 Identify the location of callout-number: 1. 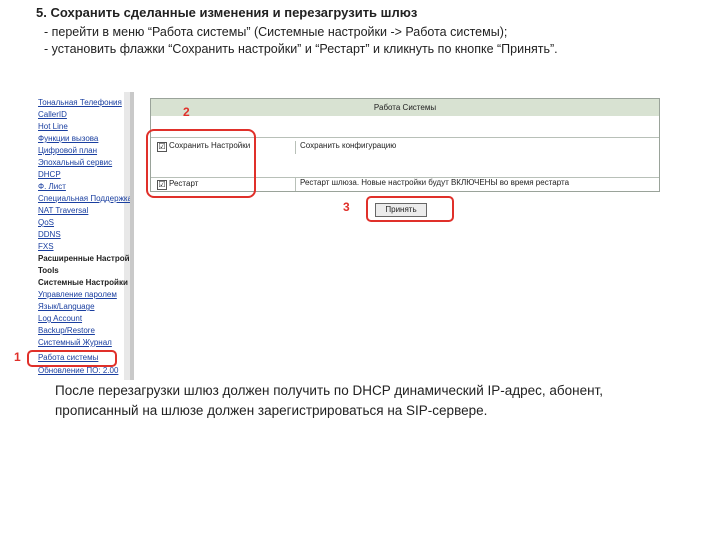
(17, 357).